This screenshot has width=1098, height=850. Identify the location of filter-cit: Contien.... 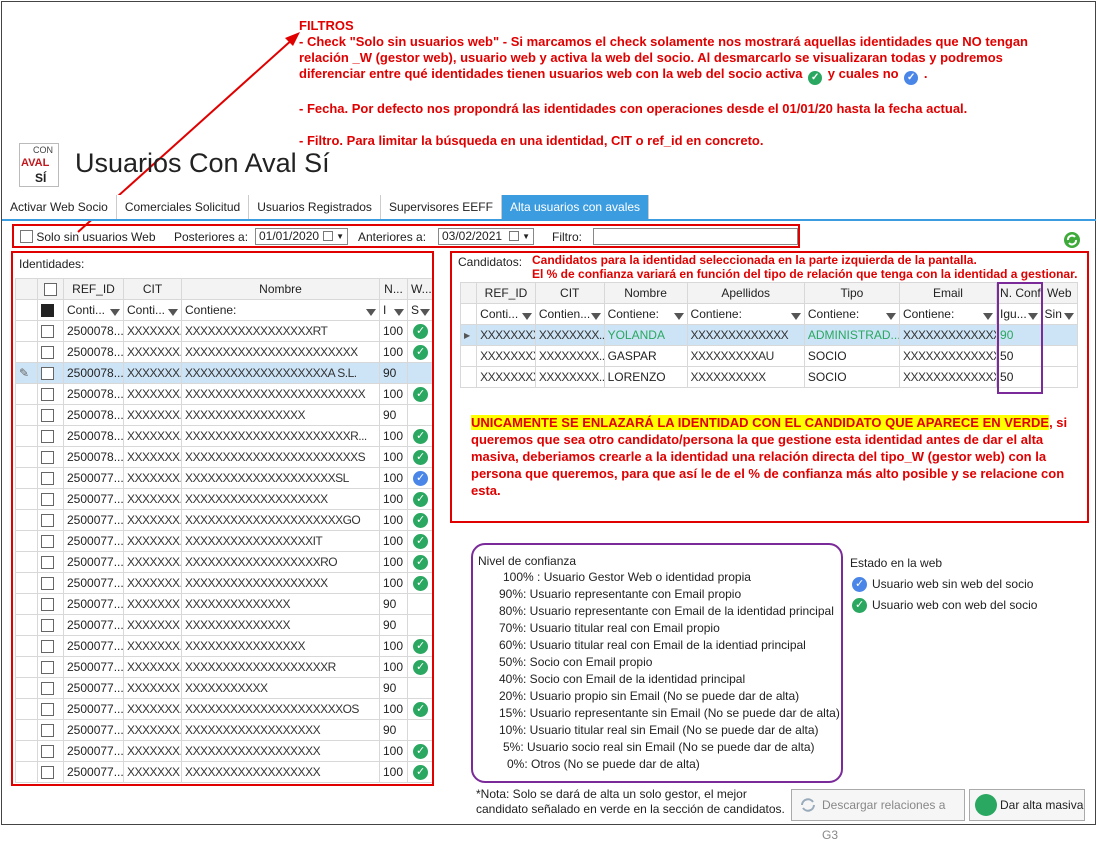
(569, 314).